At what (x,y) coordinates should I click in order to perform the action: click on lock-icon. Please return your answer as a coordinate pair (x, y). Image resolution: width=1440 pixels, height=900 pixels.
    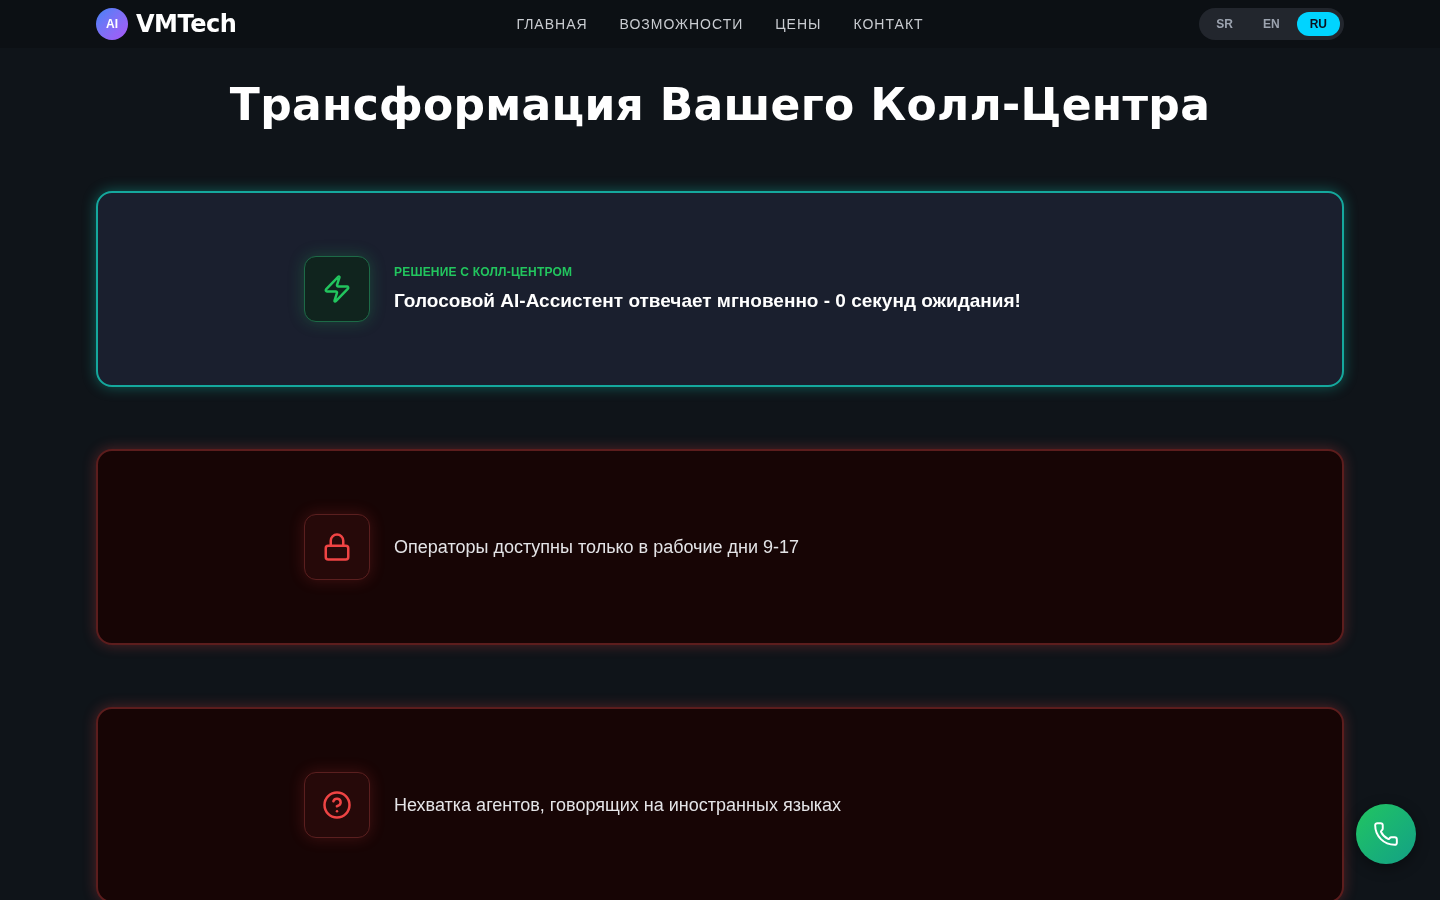
    Looking at the image, I should click on (337, 547).